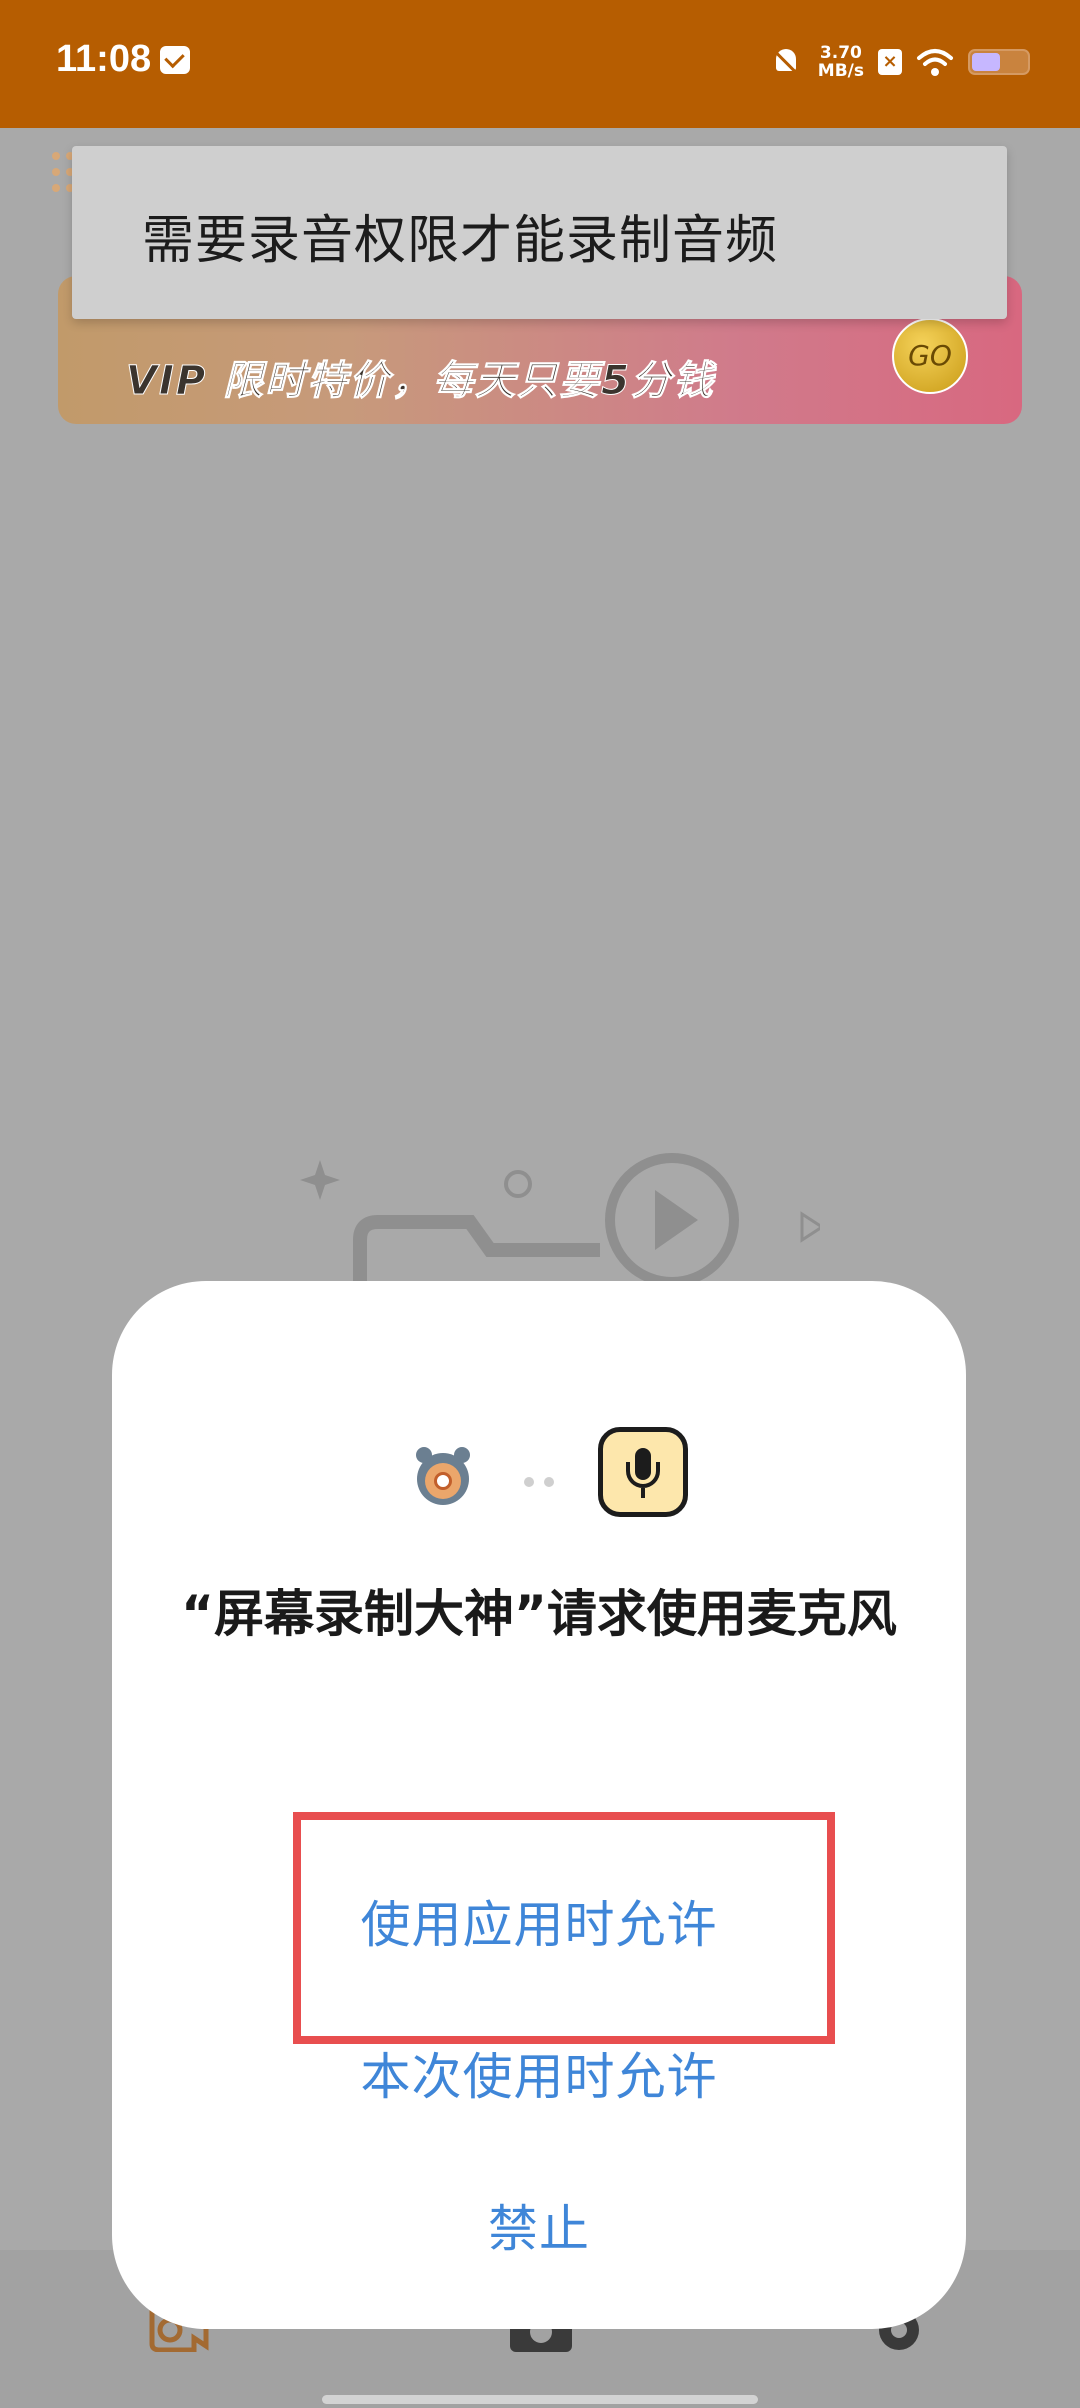 The height and width of the screenshot is (2408, 1080). What do you see at coordinates (840, 53) in the screenshot?
I see `network-speed-value: 3.70` at bounding box center [840, 53].